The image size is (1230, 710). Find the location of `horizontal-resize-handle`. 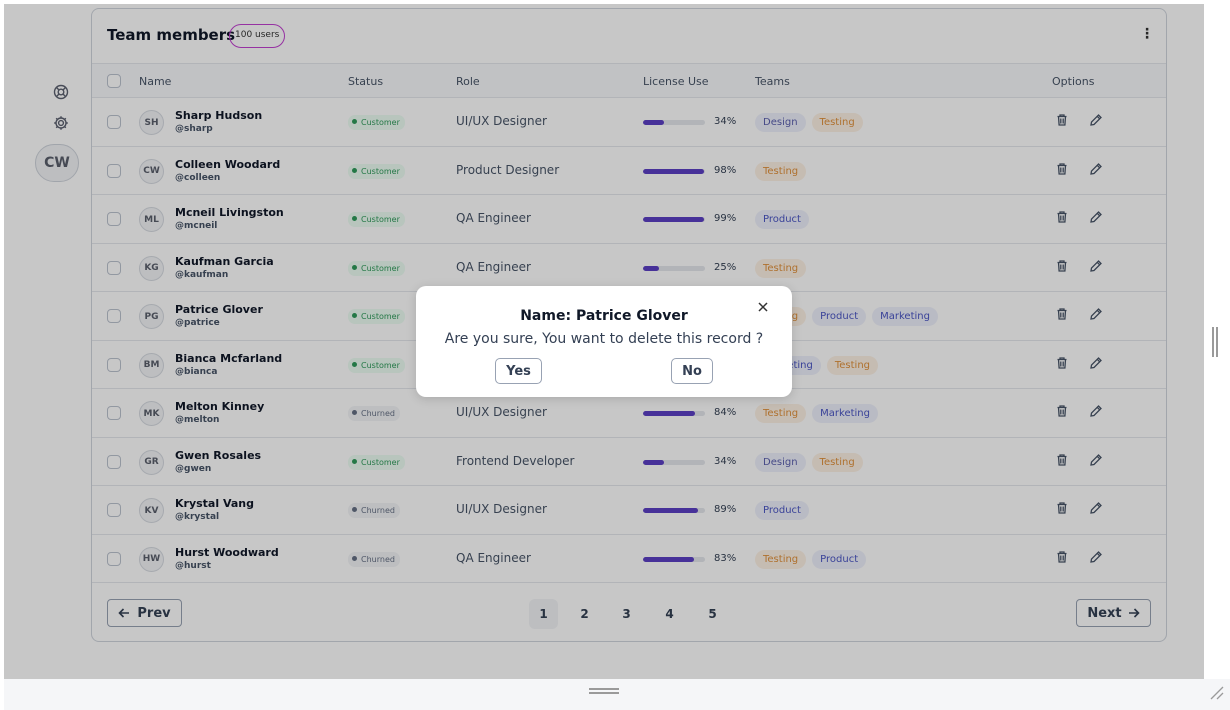

horizontal-resize-handle is located at coordinates (604, 691).